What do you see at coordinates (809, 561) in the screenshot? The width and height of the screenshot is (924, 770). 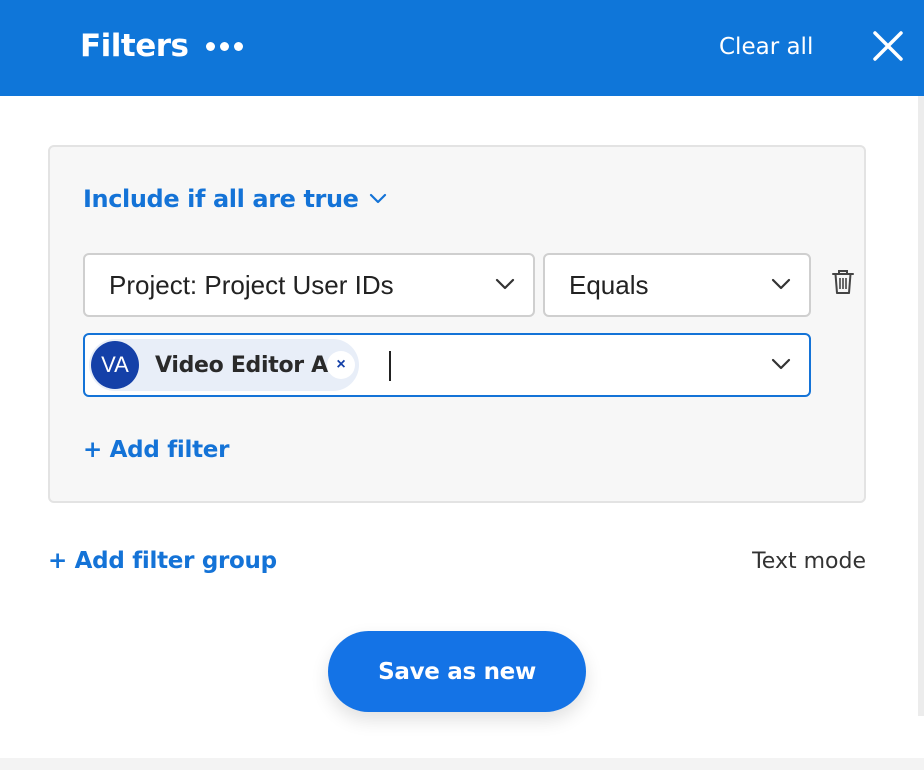 I see `text-mode-button: Text mode` at bounding box center [809, 561].